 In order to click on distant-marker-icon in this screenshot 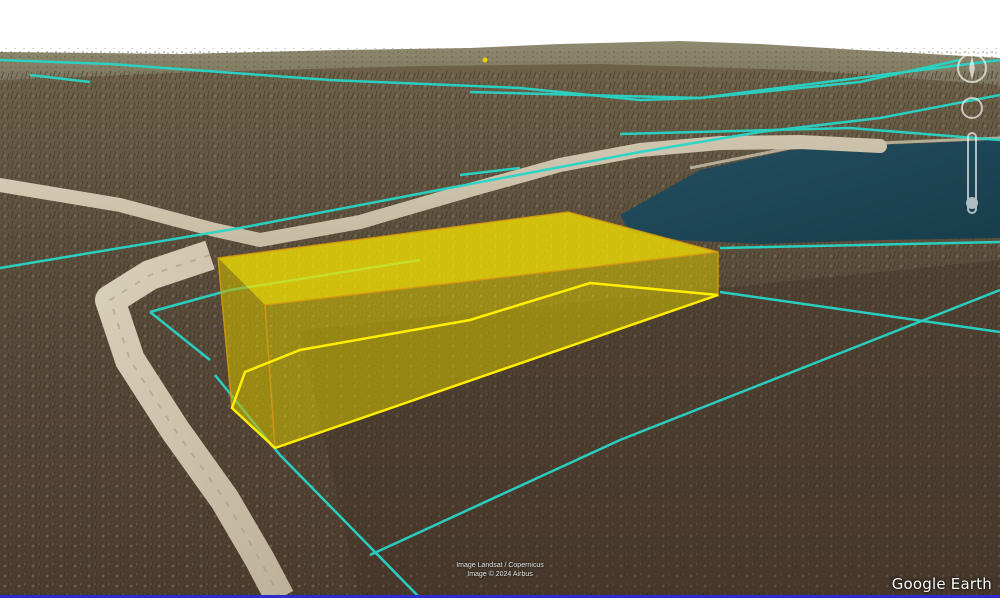, I will do `click(485, 60)`.